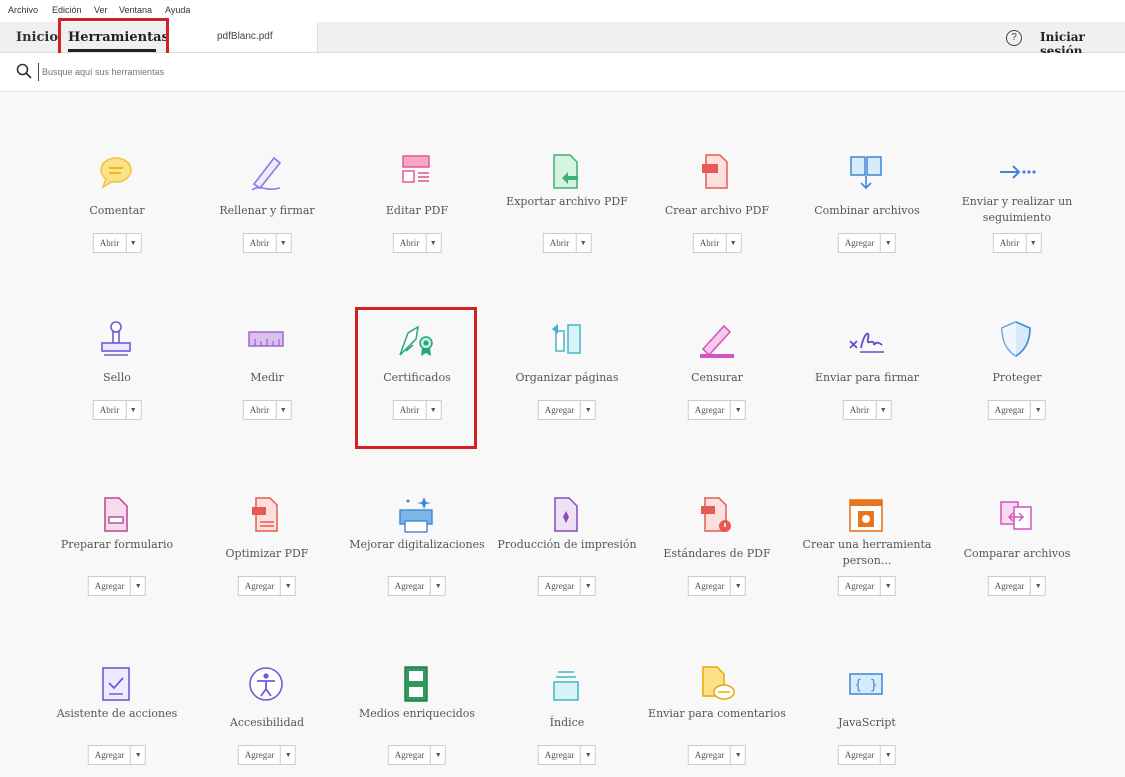 This screenshot has width=1125, height=777. I want to click on menu-ver: Ver, so click(101, 10).